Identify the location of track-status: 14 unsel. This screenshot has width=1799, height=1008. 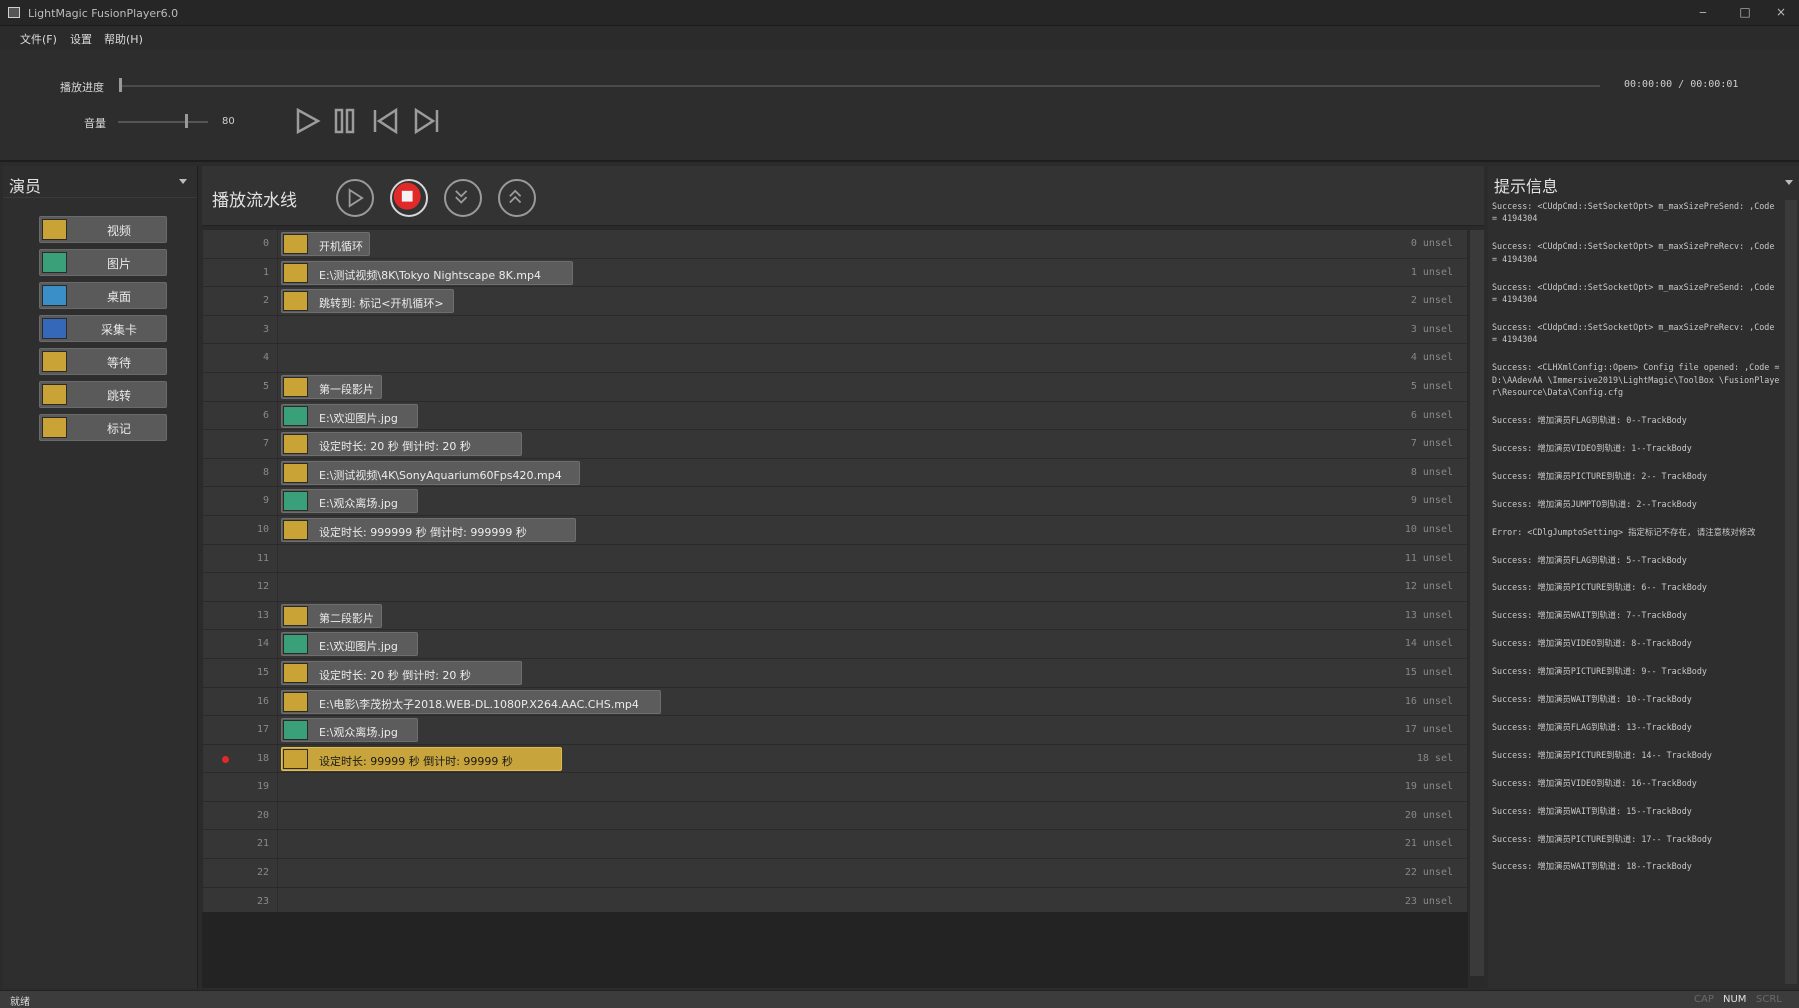
(1428, 644).